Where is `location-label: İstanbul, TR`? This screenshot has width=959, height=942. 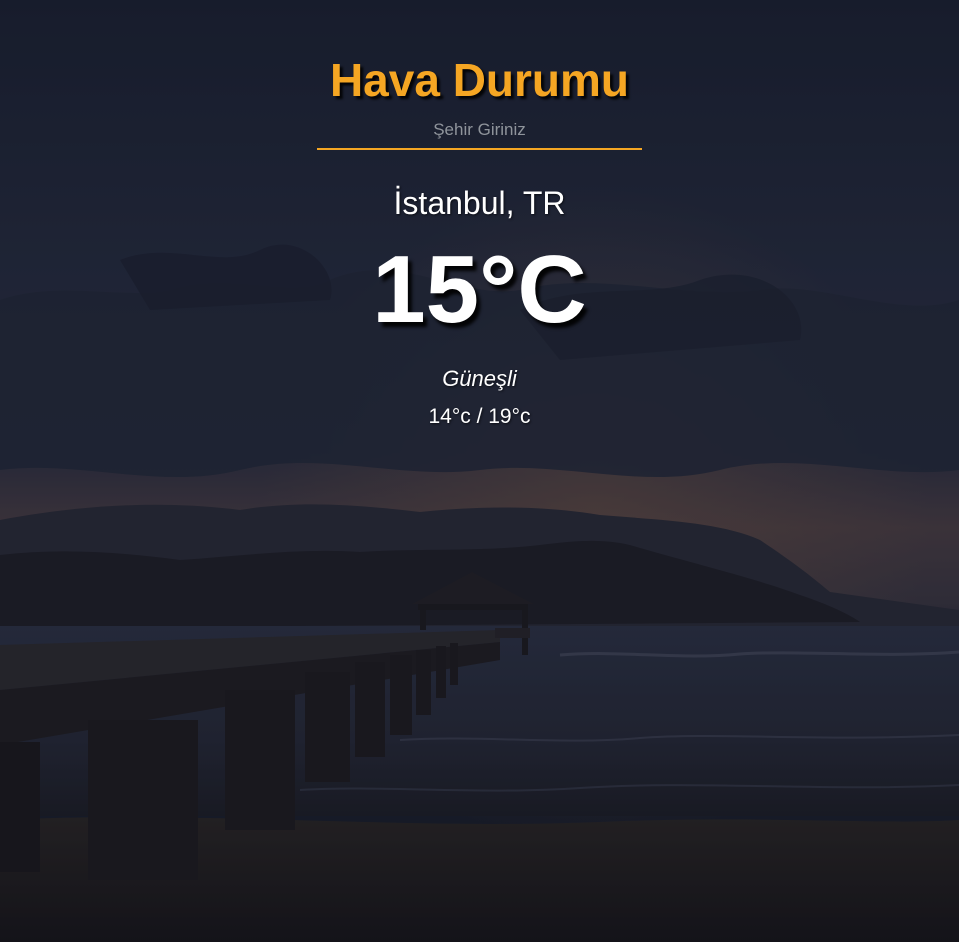
location-label: İstanbul, TR is located at coordinates (479, 203).